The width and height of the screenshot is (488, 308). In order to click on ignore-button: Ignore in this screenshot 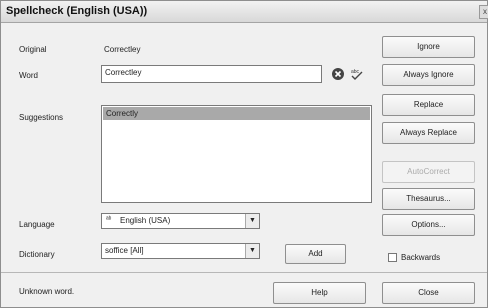, I will do `click(428, 47)`.